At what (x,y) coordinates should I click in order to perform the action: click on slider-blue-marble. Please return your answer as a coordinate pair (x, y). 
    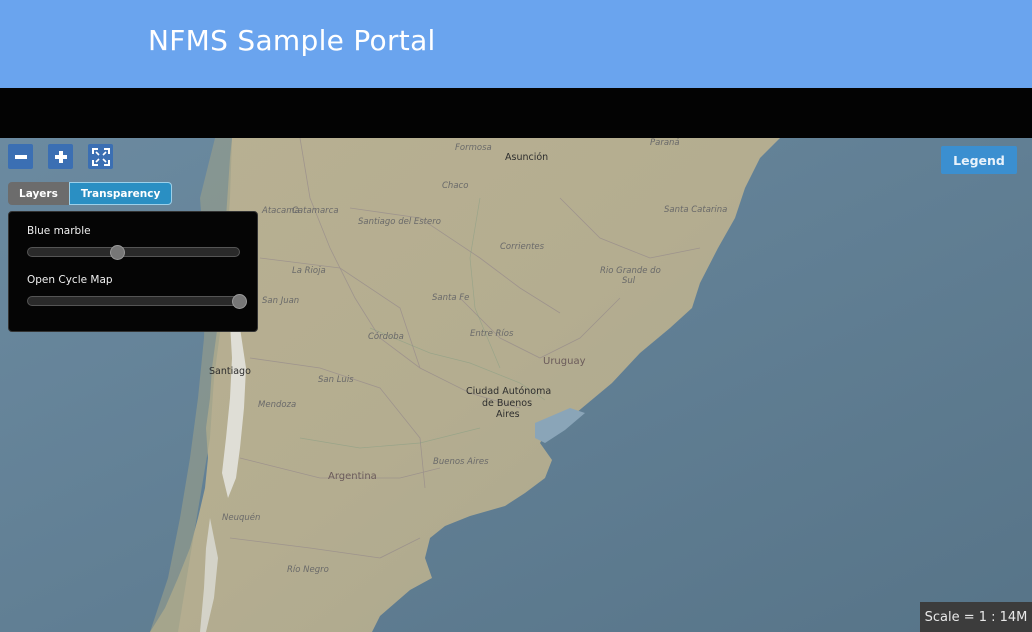
    Looking at the image, I should click on (133, 252).